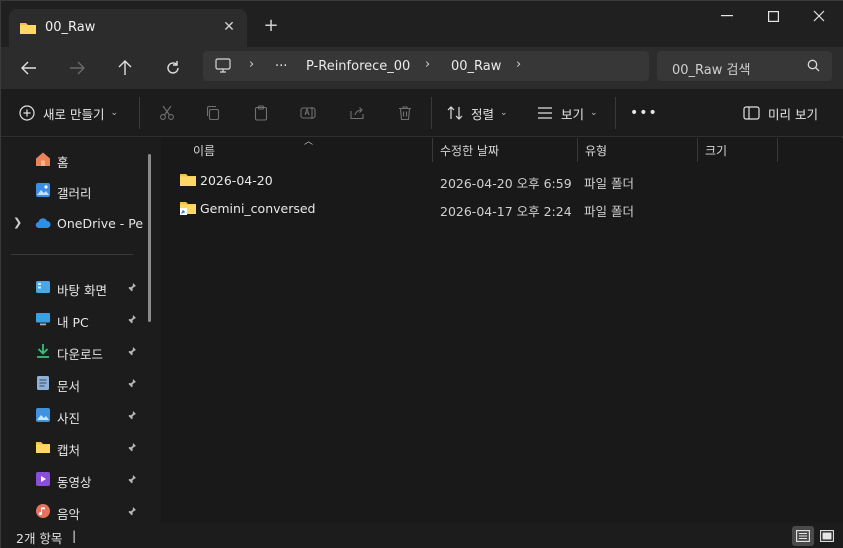  I want to click on delete-icon, so click(405, 113).